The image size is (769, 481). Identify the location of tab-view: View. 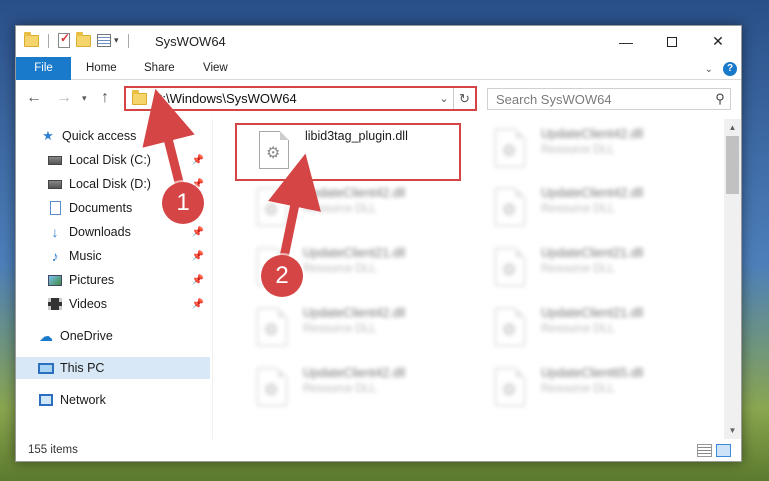
(215, 68).